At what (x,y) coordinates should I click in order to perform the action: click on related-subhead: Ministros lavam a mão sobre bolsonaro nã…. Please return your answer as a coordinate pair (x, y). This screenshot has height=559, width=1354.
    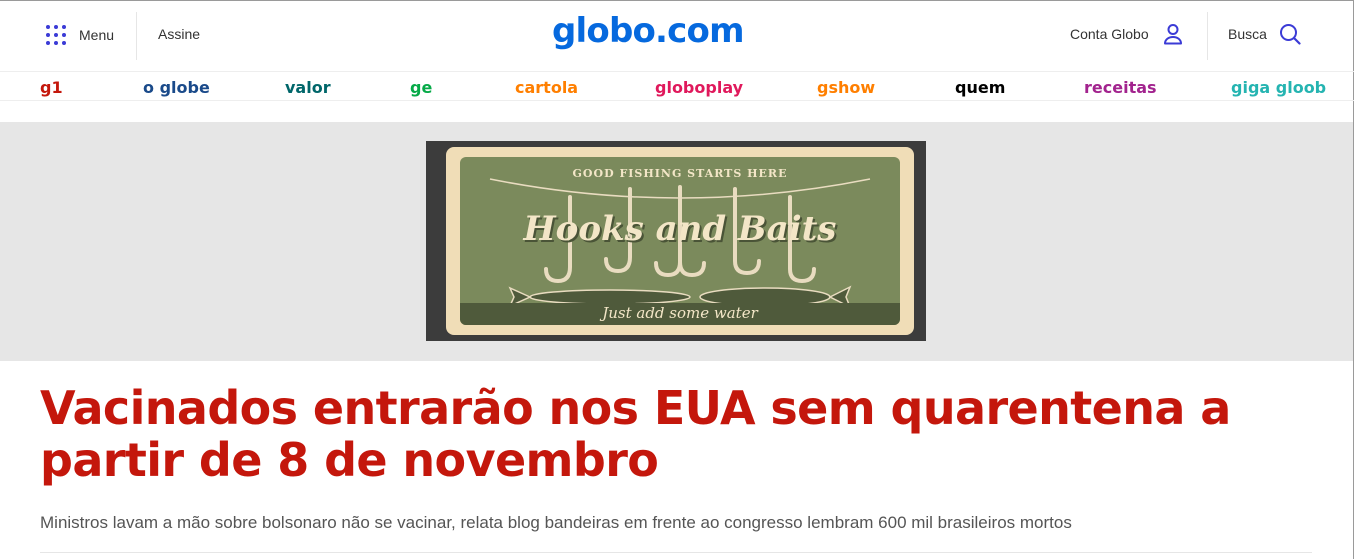
    Looking at the image, I should click on (680, 523).